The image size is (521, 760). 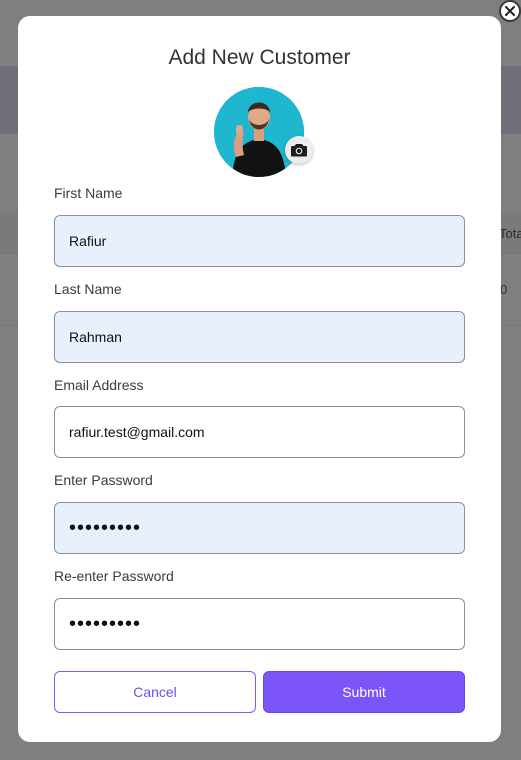 What do you see at coordinates (510, 233) in the screenshot?
I see `background-column-header: Tota` at bounding box center [510, 233].